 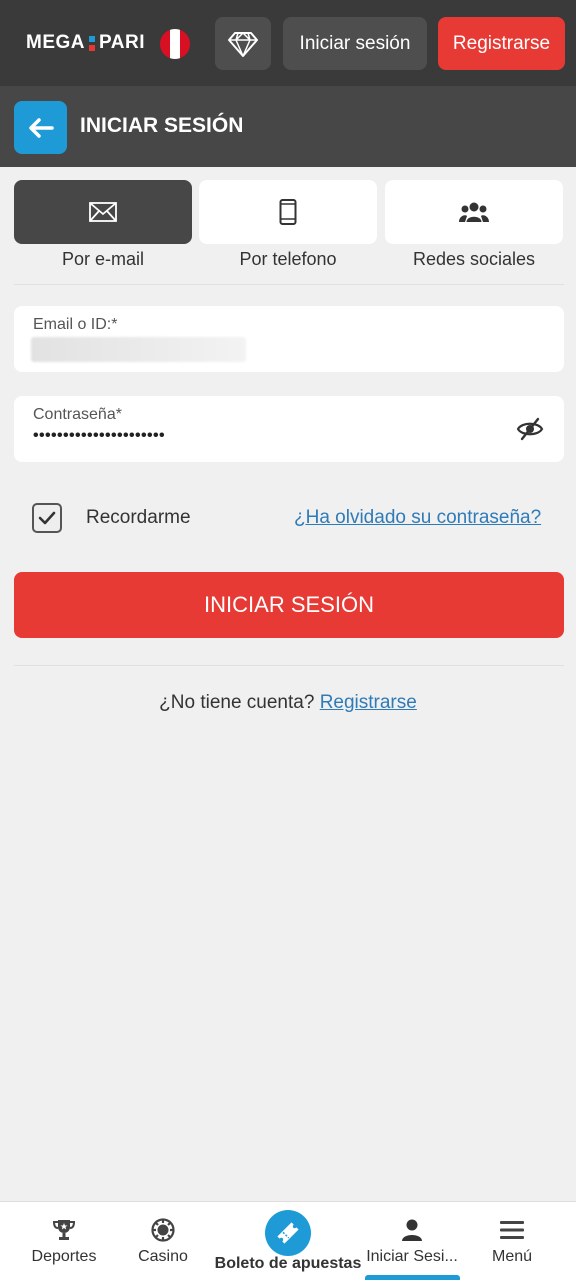 What do you see at coordinates (512, 1256) in the screenshot?
I see `nav-menu-label: Menú` at bounding box center [512, 1256].